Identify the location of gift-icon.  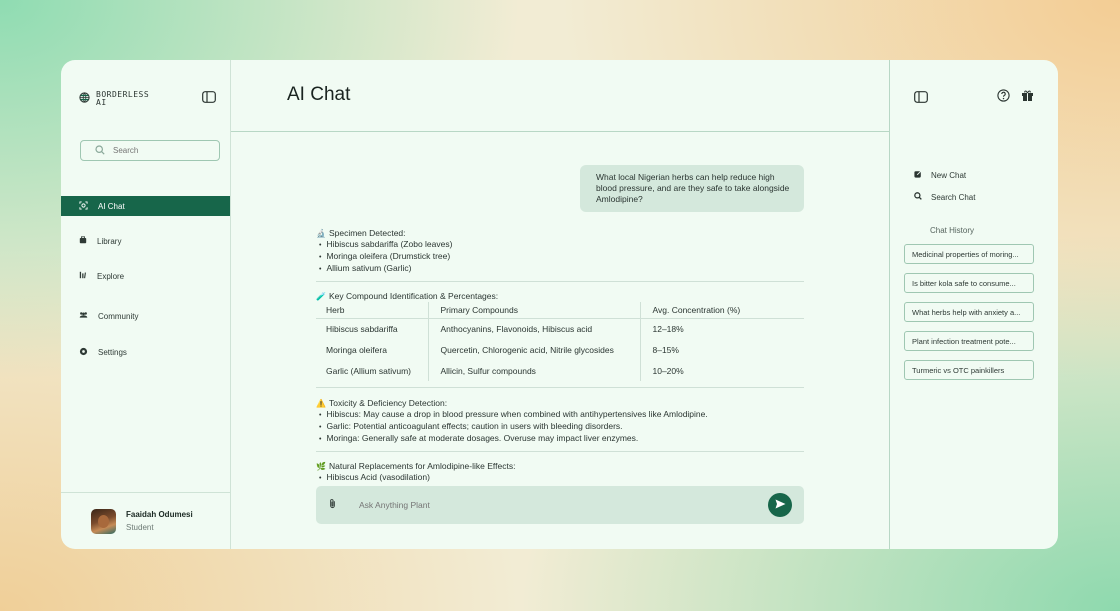
(1027, 98).